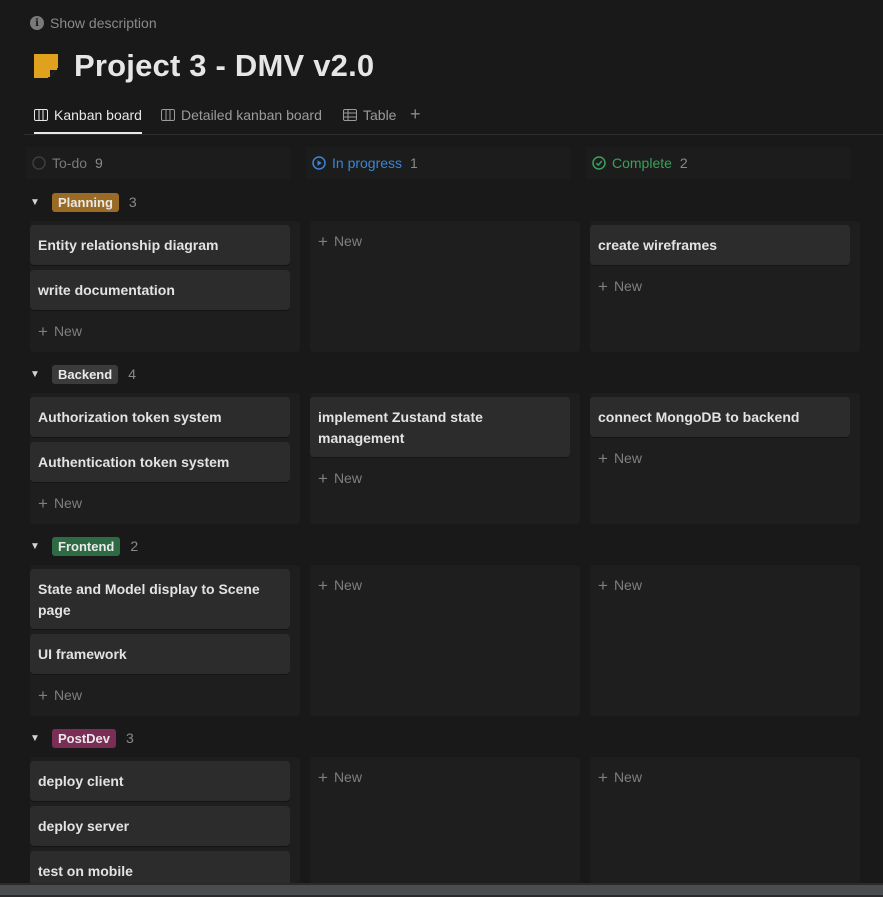 Image resolution: width=883 pixels, height=897 pixels. What do you see at coordinates (160, 417) in the screenshot?
I see `card: Authorization token system` at bounding box center [160, 417].